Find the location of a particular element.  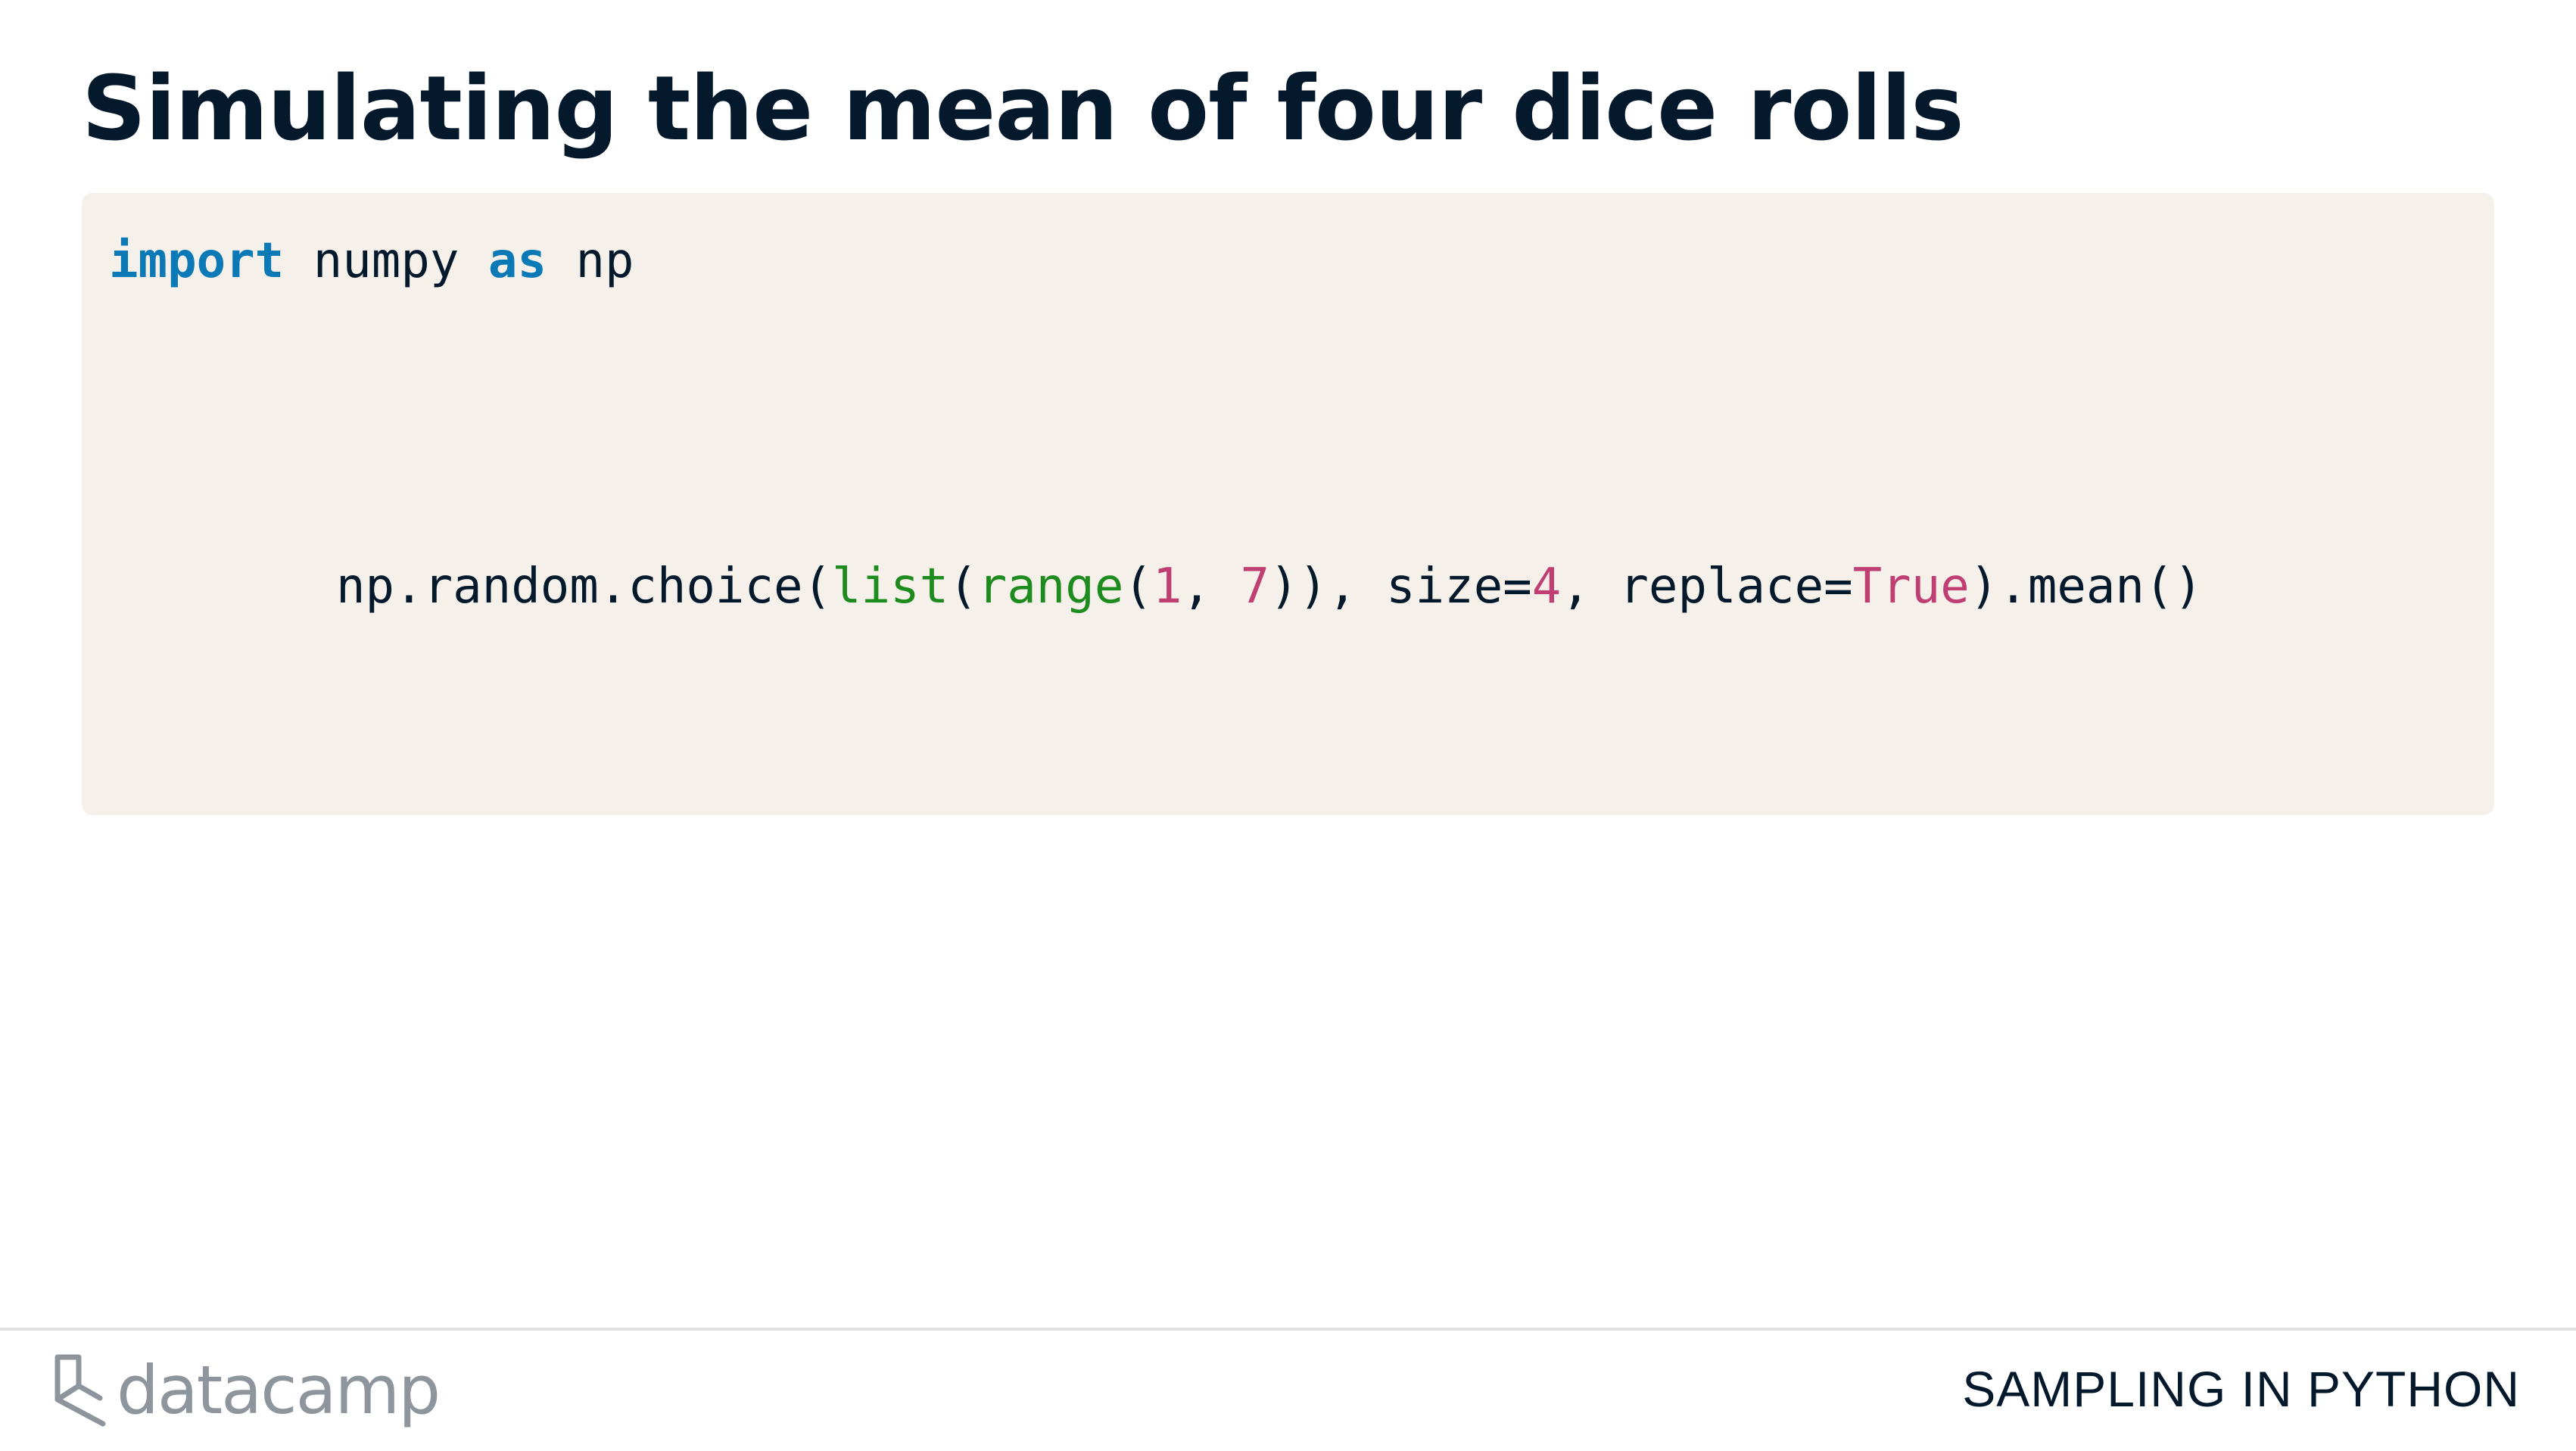

range-comma: , is located at coordinates (1211, 587).